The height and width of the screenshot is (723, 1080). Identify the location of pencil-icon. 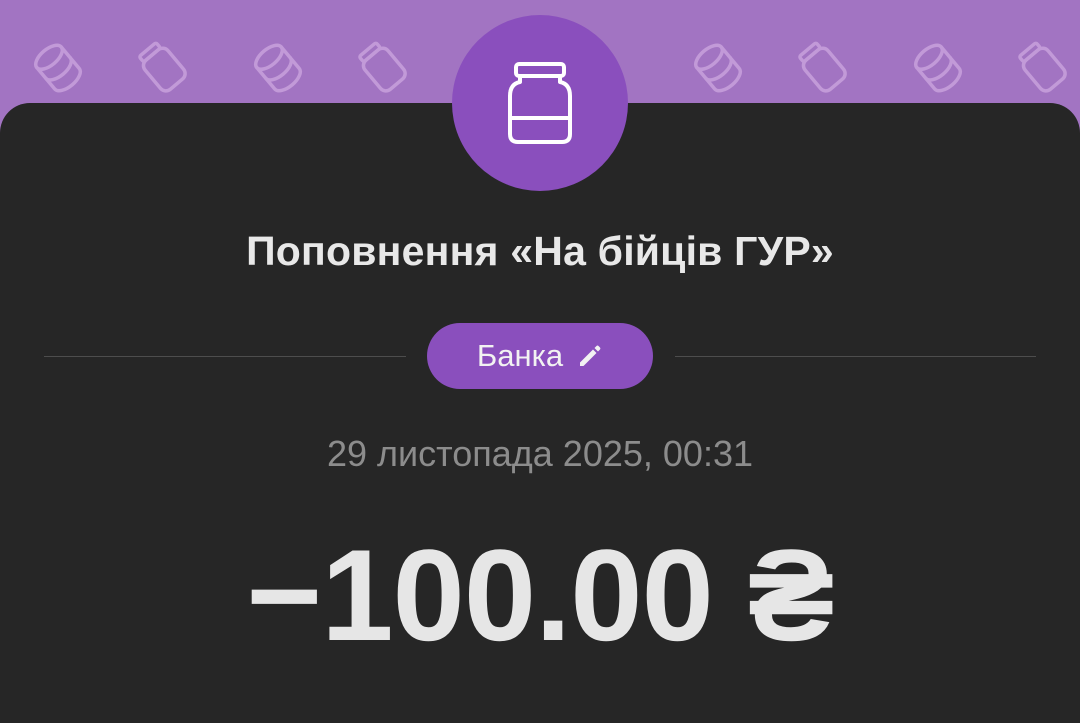
(590, 355).